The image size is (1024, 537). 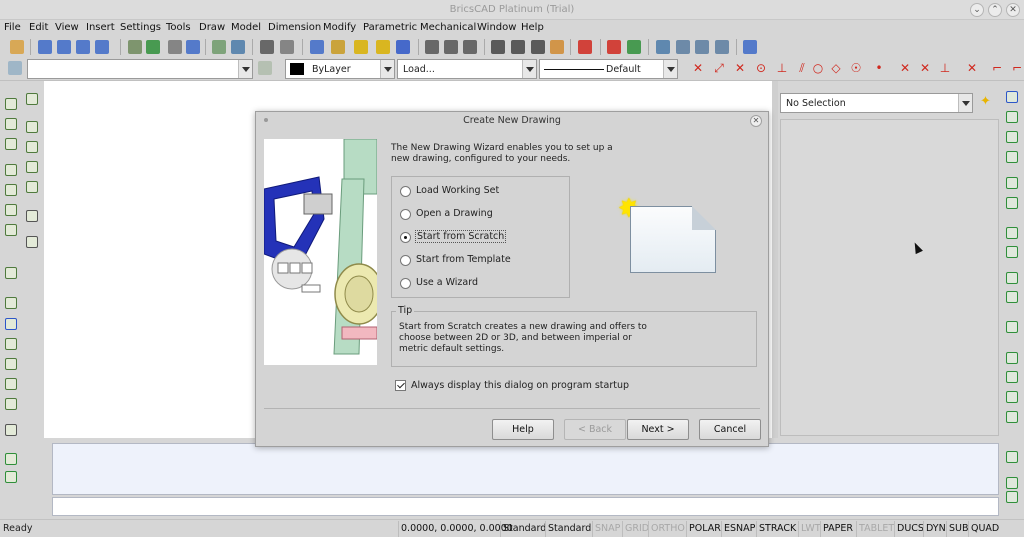 What do you see at coordinates (856, 68) in the screenshot?
I see `insertion-snap-icon: ☉` at bounding box center [856, 68].